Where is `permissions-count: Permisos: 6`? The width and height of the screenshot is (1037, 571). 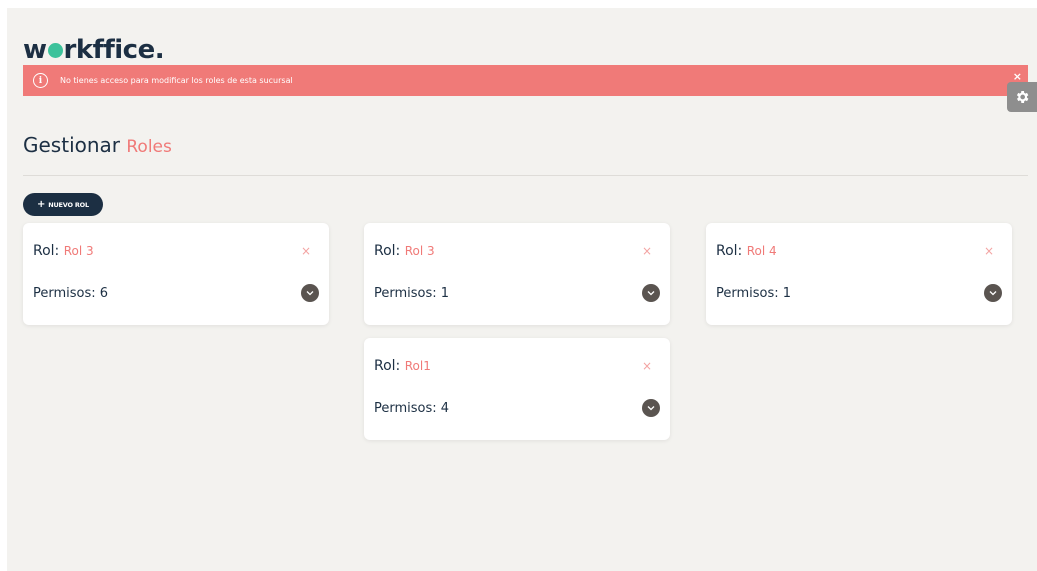 permissions-count: Permisos: 6 is located at coordinates (70, 293).